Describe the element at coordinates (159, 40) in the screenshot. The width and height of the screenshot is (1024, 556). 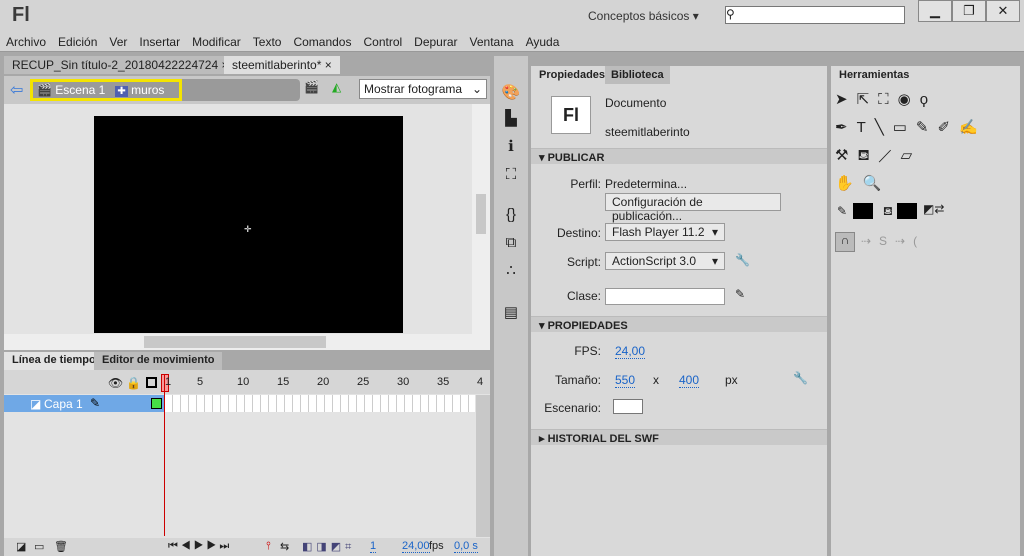
I see `menu-insertar: Insertar` at that location.